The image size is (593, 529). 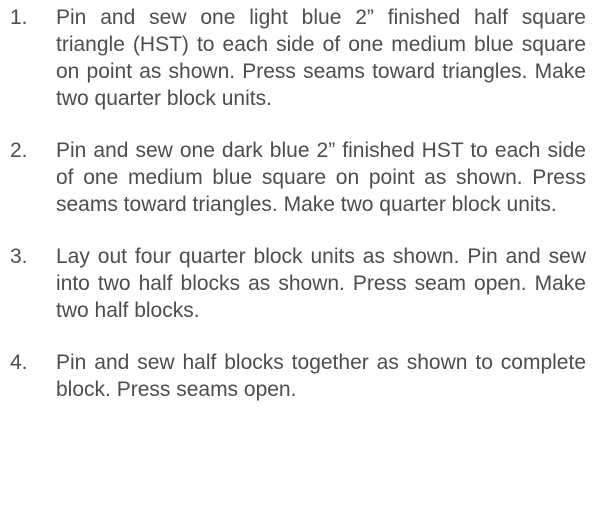 What do you see at coordinates (19, 150) in the screenshot?
I see `step-number: 2.` at bounding box center [19, 150].